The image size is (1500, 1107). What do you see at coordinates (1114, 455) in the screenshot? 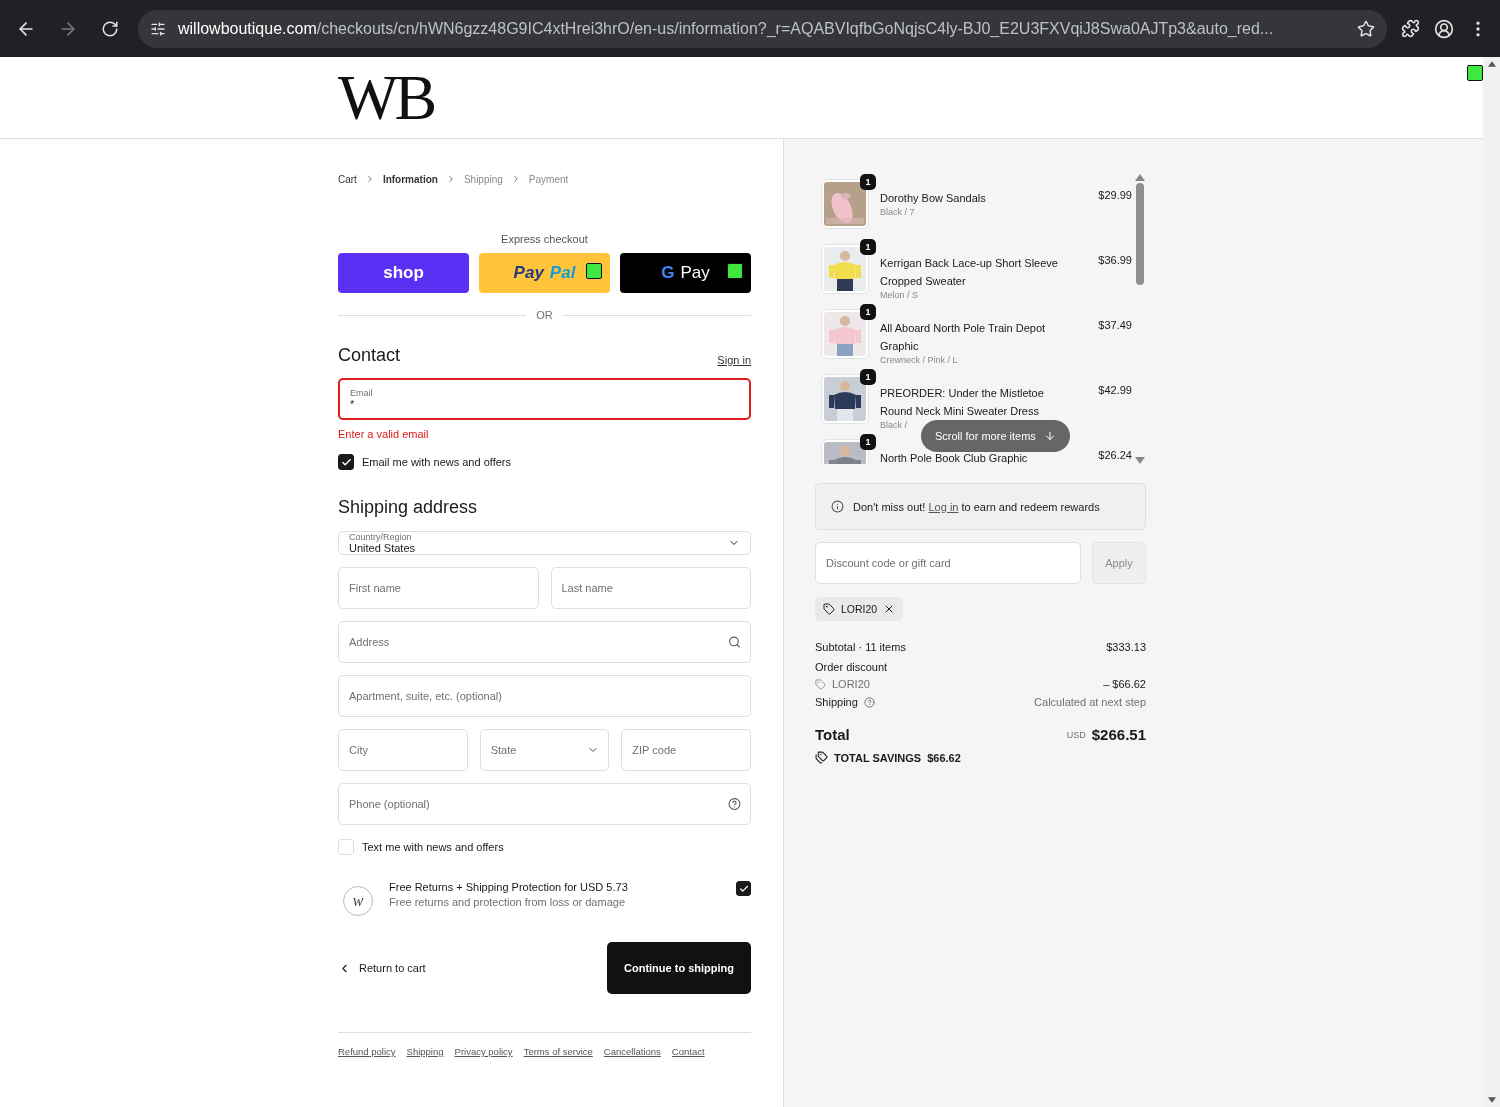
I see `product-price: $26.24` at bounding box center [1114, 455].